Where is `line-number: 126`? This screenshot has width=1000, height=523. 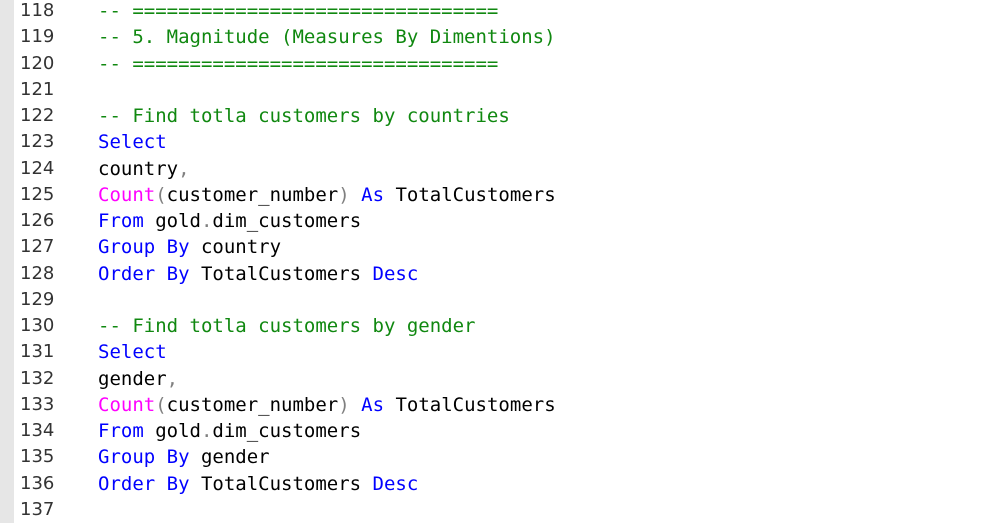
line-number: 126 is located at coordinates (37, 220).